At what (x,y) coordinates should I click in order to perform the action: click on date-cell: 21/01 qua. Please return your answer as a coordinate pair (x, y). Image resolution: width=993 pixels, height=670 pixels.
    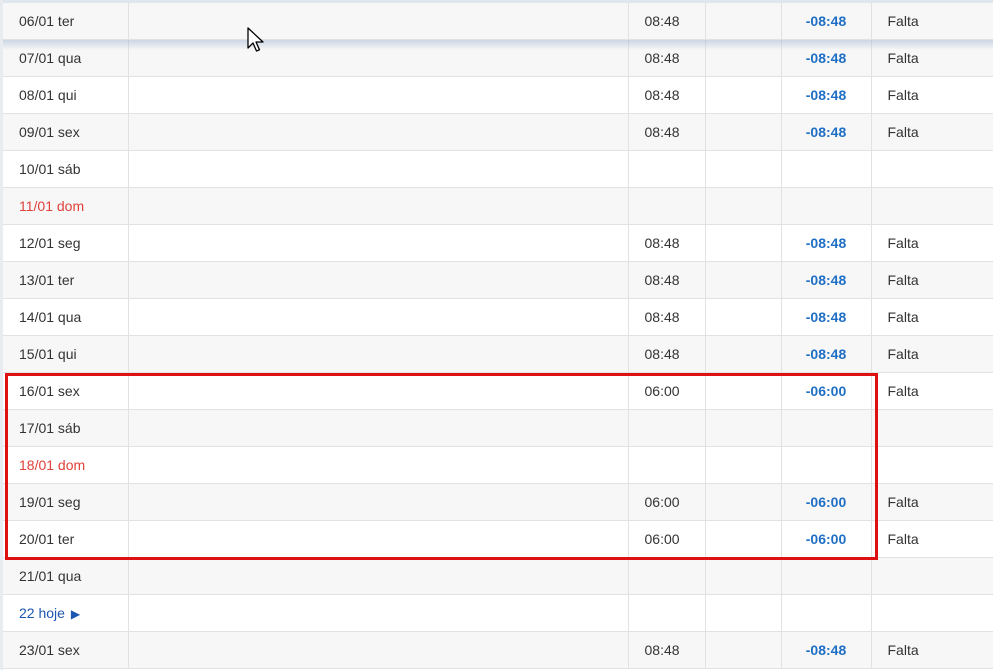
    Looking at the image, I should click on (66, 576).